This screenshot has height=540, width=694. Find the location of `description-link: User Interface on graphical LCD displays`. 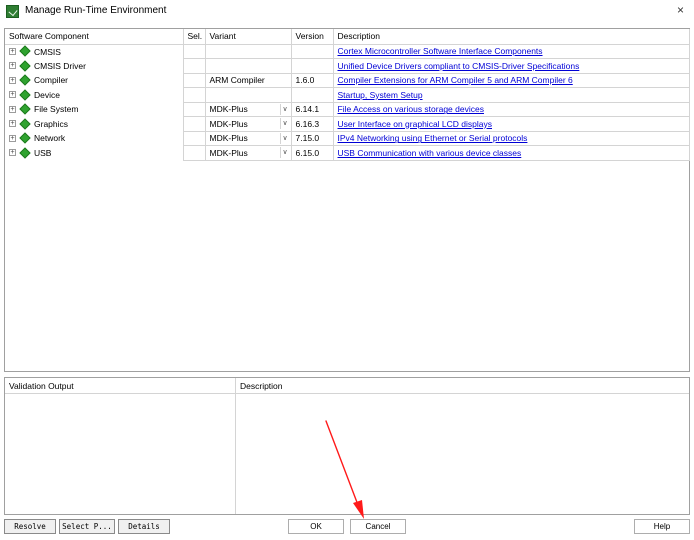

description-link: User Interface on graphical LCD displays is located at coordinates (415, 124).